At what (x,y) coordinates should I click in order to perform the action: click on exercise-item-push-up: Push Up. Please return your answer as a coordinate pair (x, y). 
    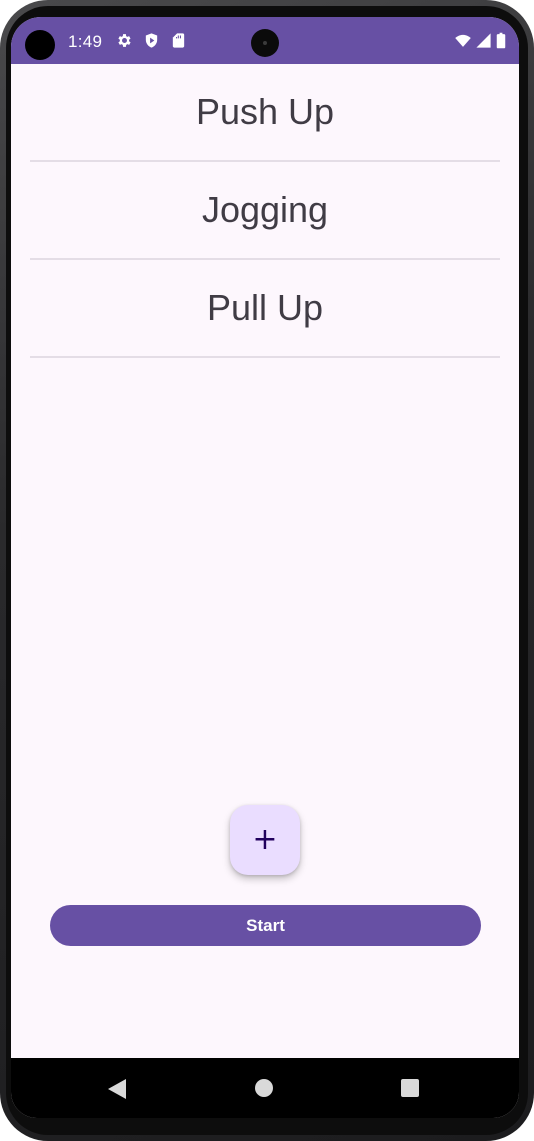
    Looking at the image, I should click on (265, 113).